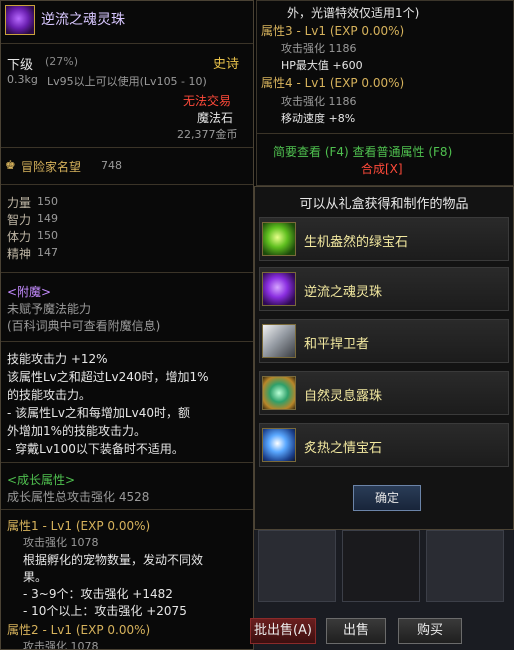 The height and width of the screenshot is (650, 514). I want to click on trade-status: 无法交易, so click(207, 101).